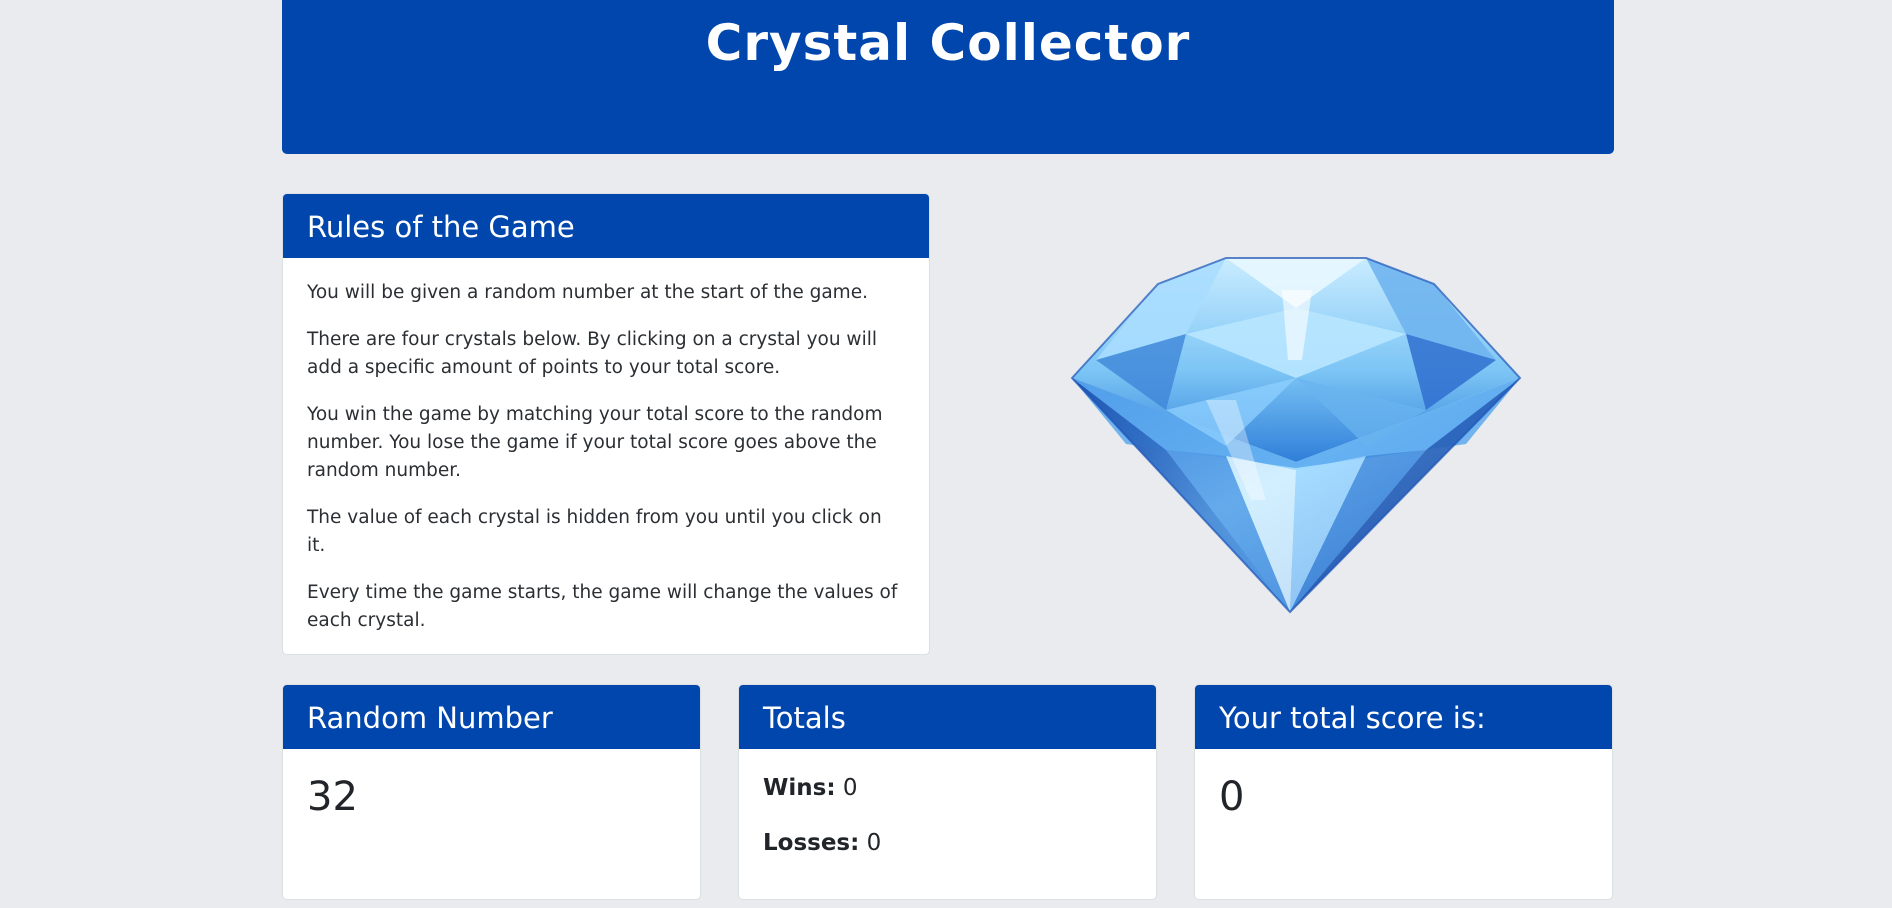 The height and width of the screenshot is (908, 1892). What do you see at coordinates (799, 788) in the screenshot?
I see `wins-label: Wins:` at bounding box center [799, 788].